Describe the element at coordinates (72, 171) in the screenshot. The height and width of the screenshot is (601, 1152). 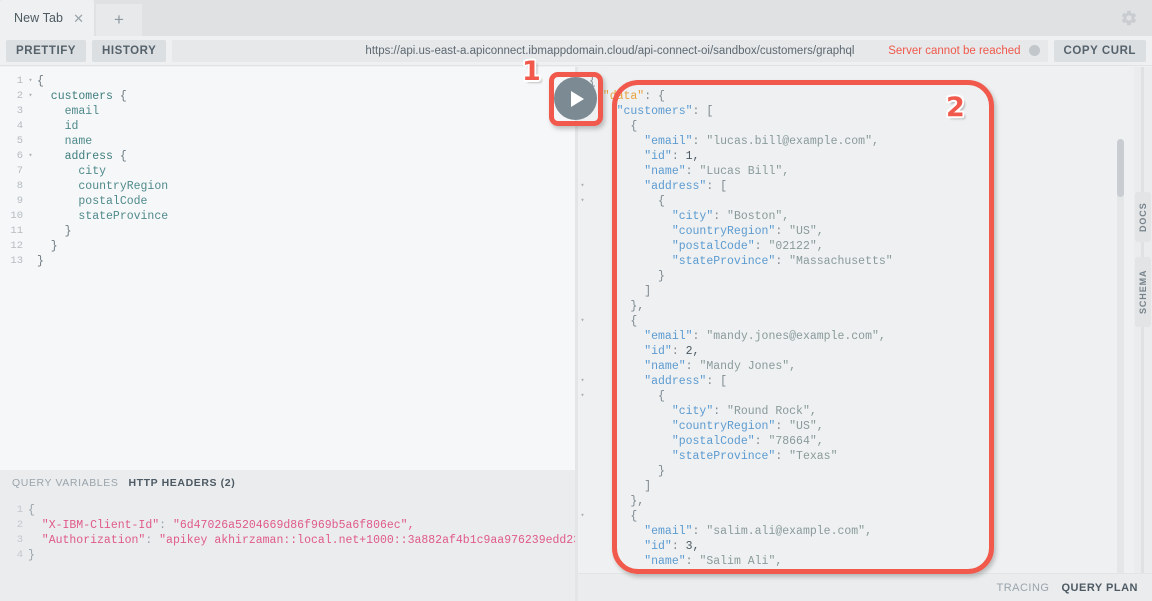
I see `code-token: city` at that location.